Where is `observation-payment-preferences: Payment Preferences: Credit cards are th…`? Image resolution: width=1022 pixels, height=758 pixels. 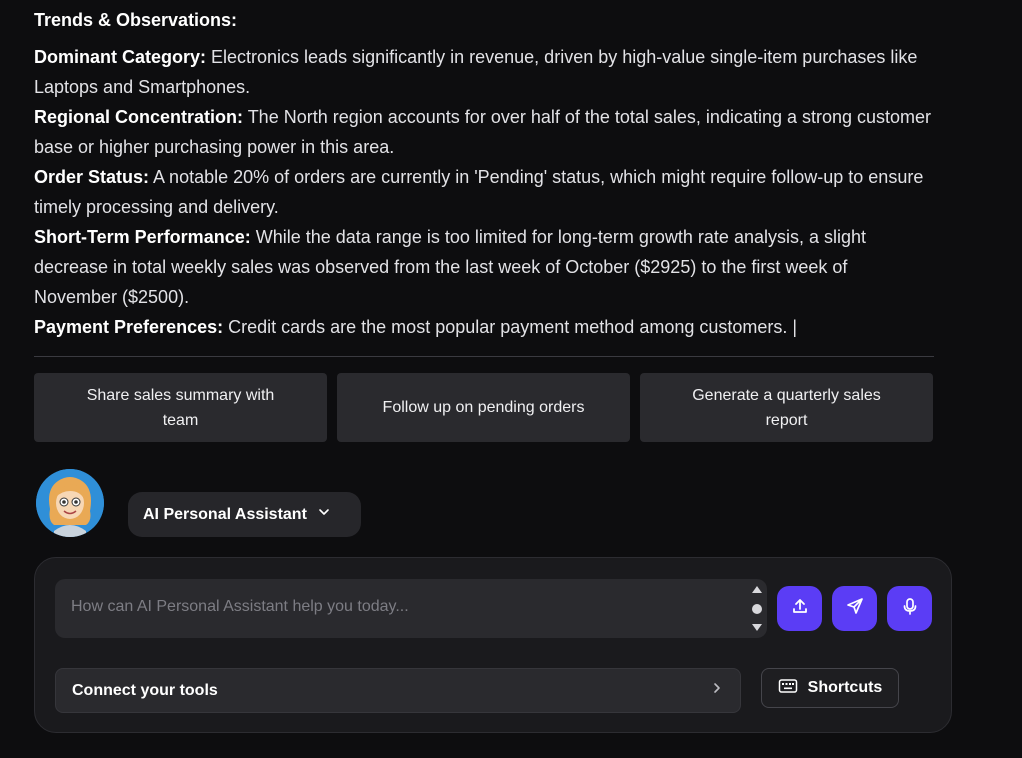
observation-payment-preferences: Payment Preferences: Credit cards are th… is located at coordinates (484, 327).